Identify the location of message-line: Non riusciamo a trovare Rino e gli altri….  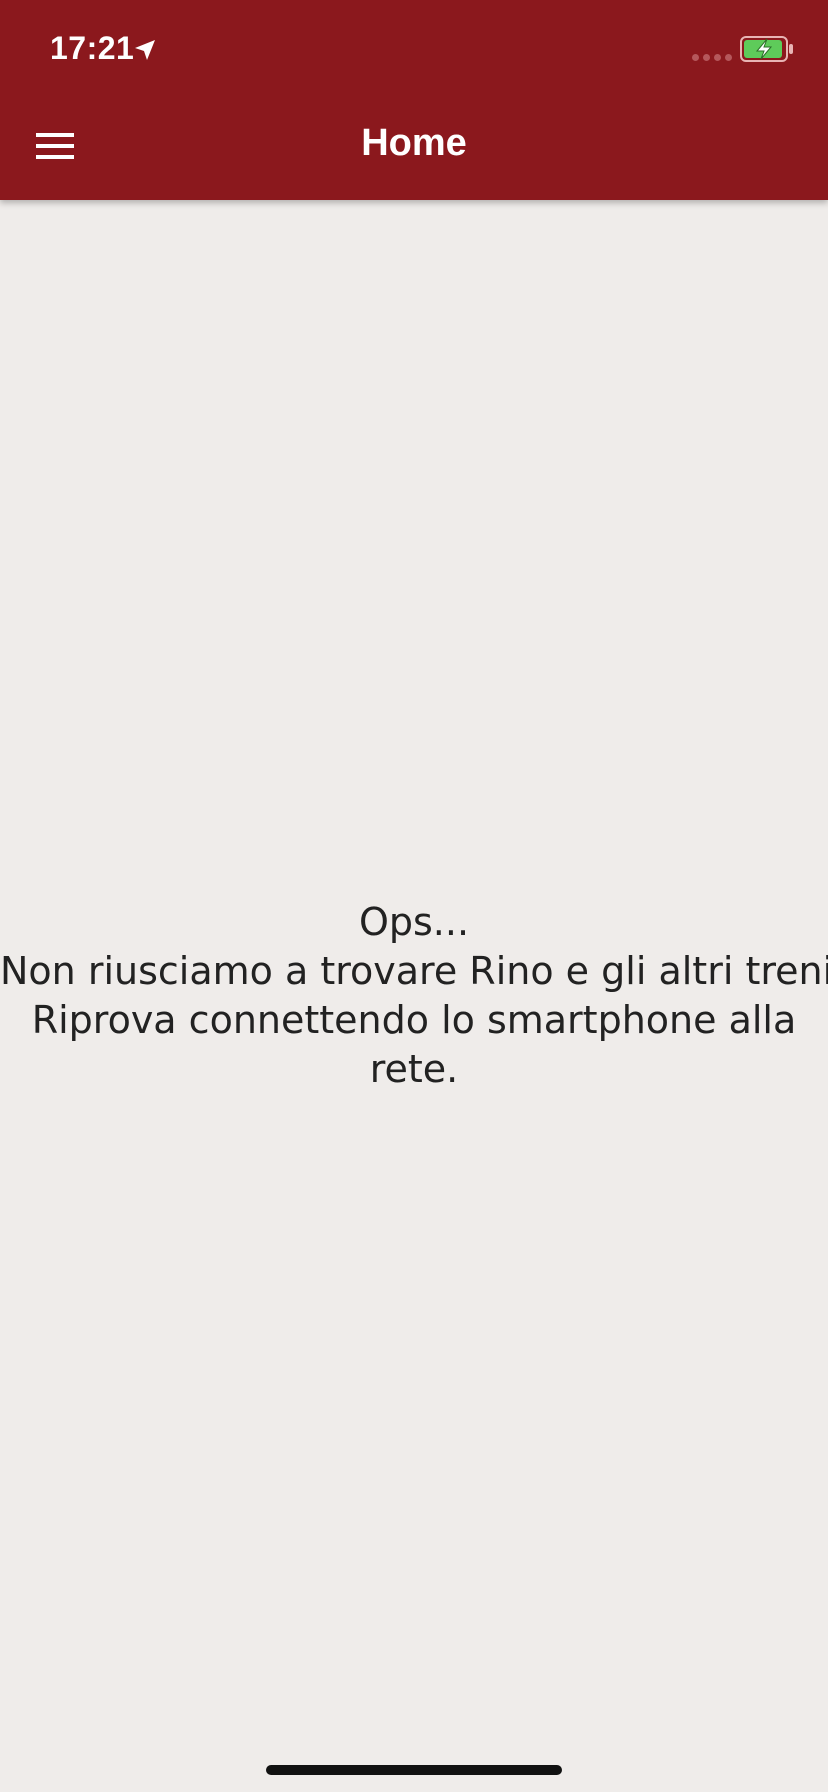
(414, 971).